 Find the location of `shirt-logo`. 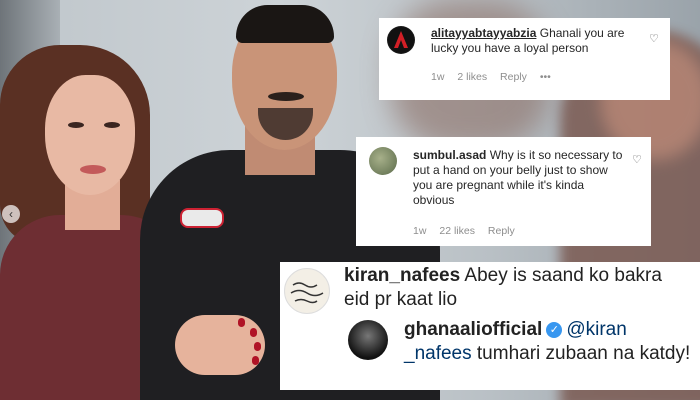

shirt-logo is located at coordinates (202, 218).